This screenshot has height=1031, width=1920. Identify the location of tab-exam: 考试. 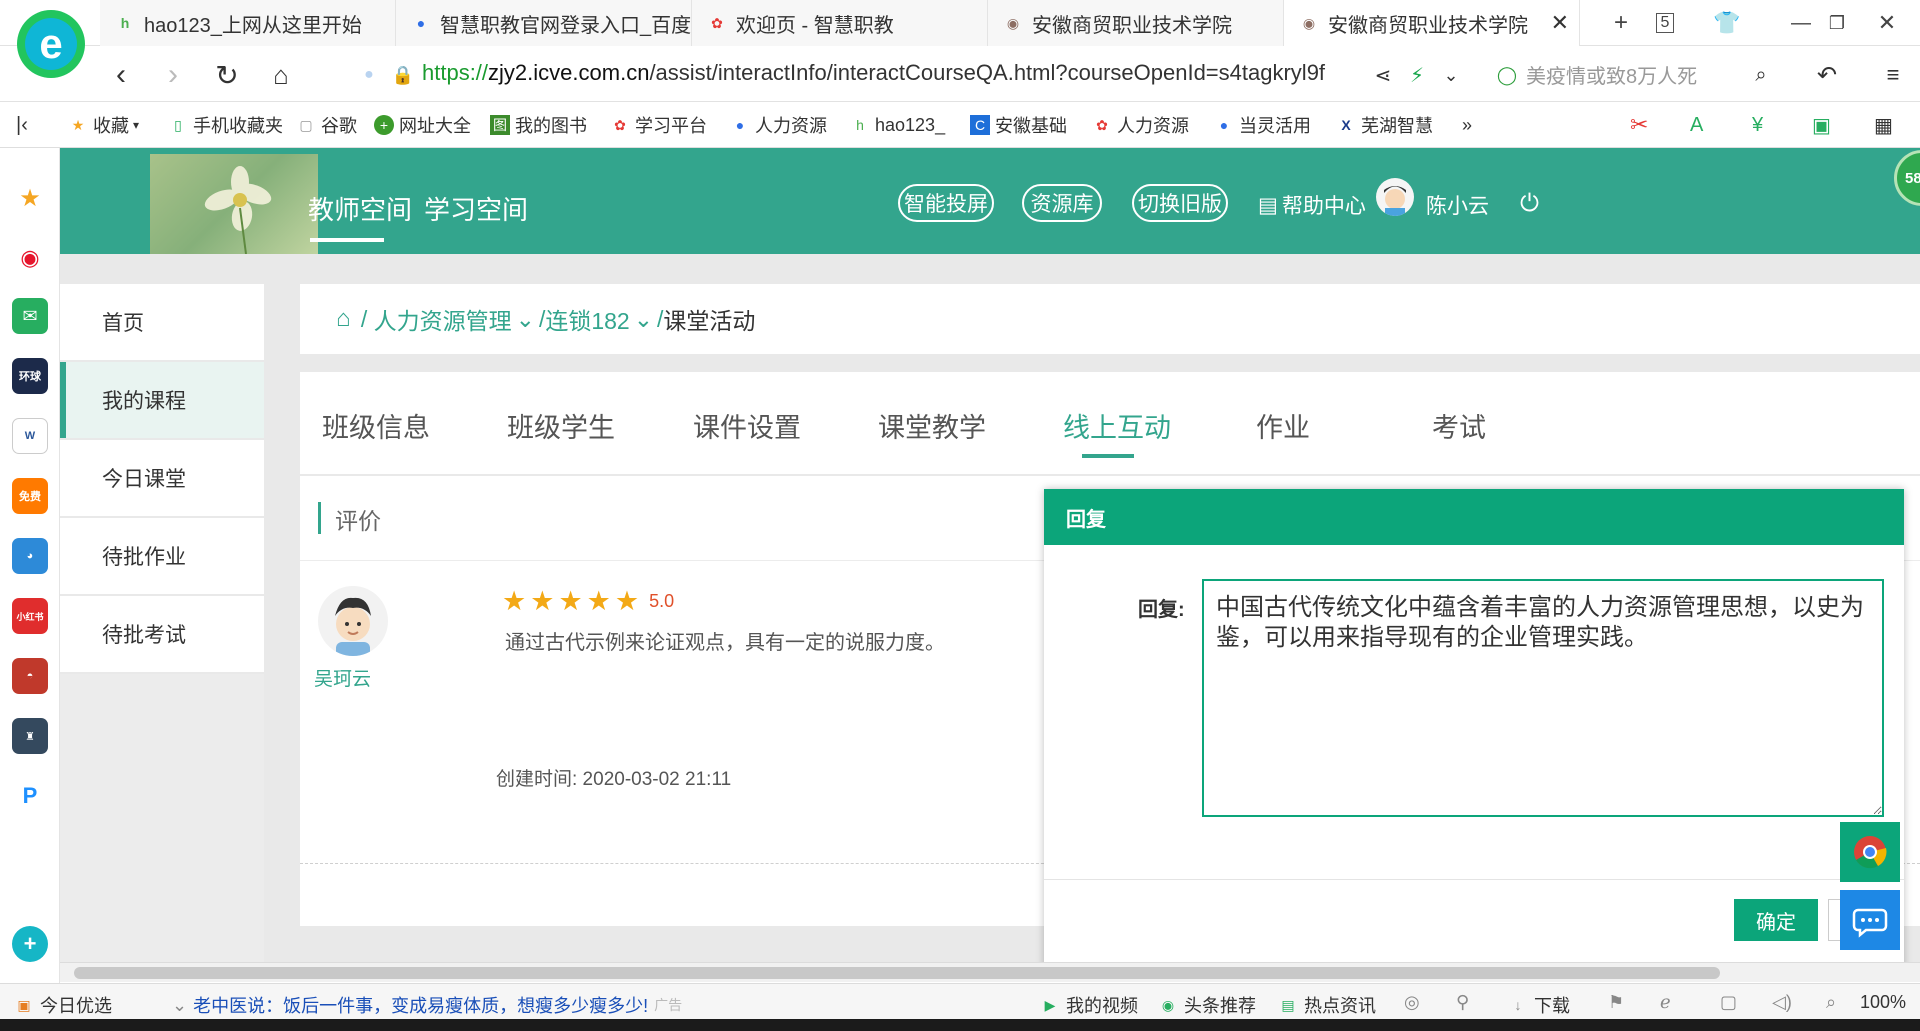
(1459, 425).